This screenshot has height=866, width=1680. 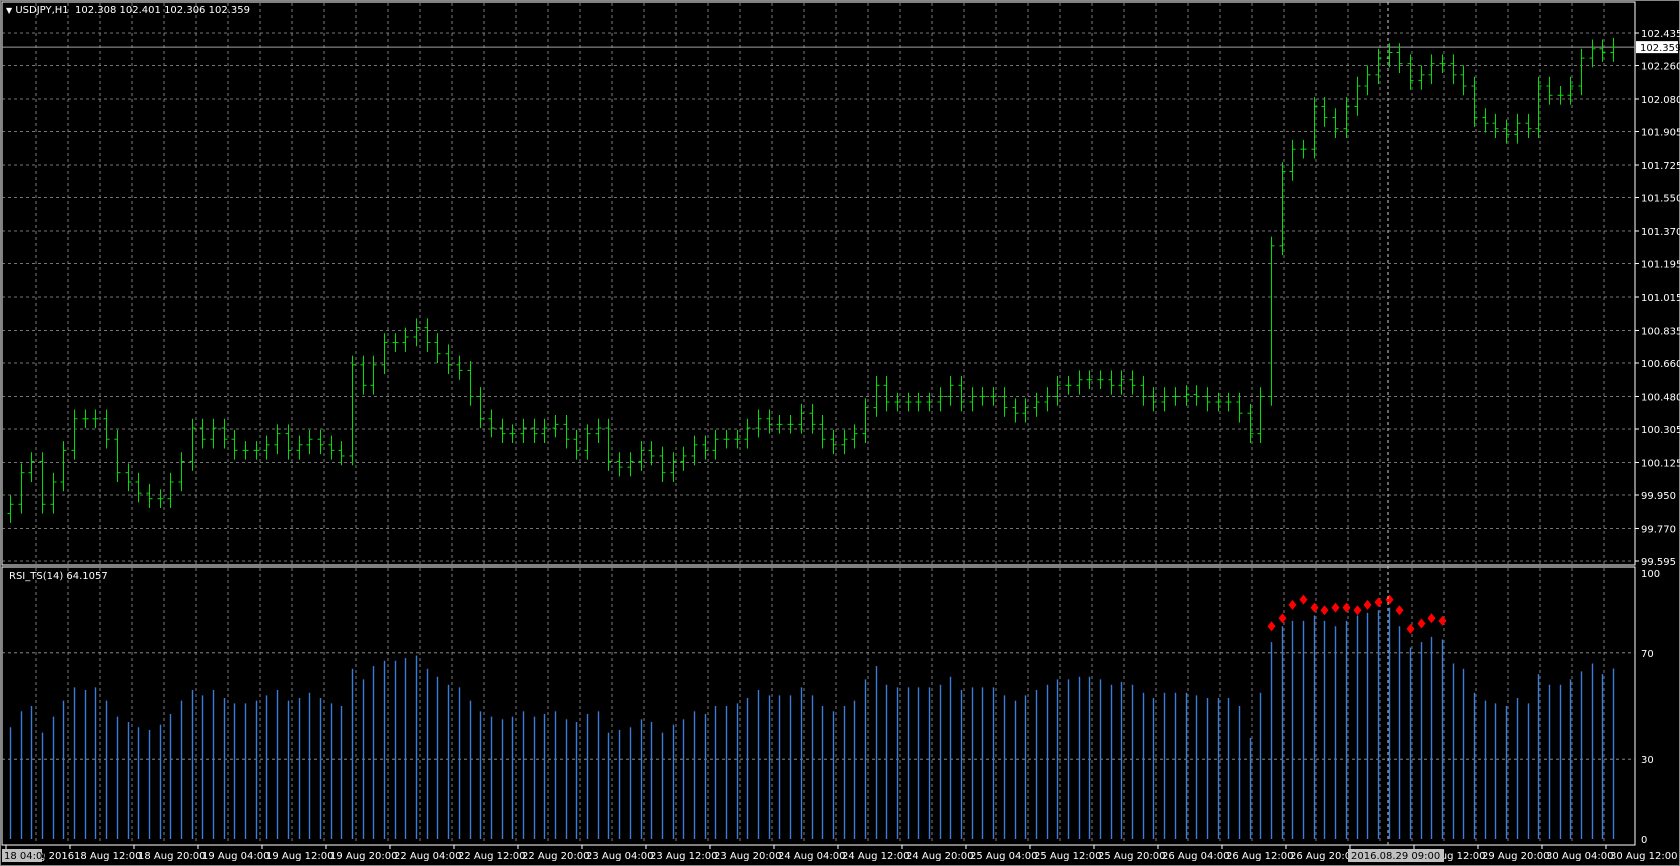 What do you see at coordinates (1660, 199) in the screenshot?
I see `price-tick-label: 101.550` at bounding box center [1660, 199].